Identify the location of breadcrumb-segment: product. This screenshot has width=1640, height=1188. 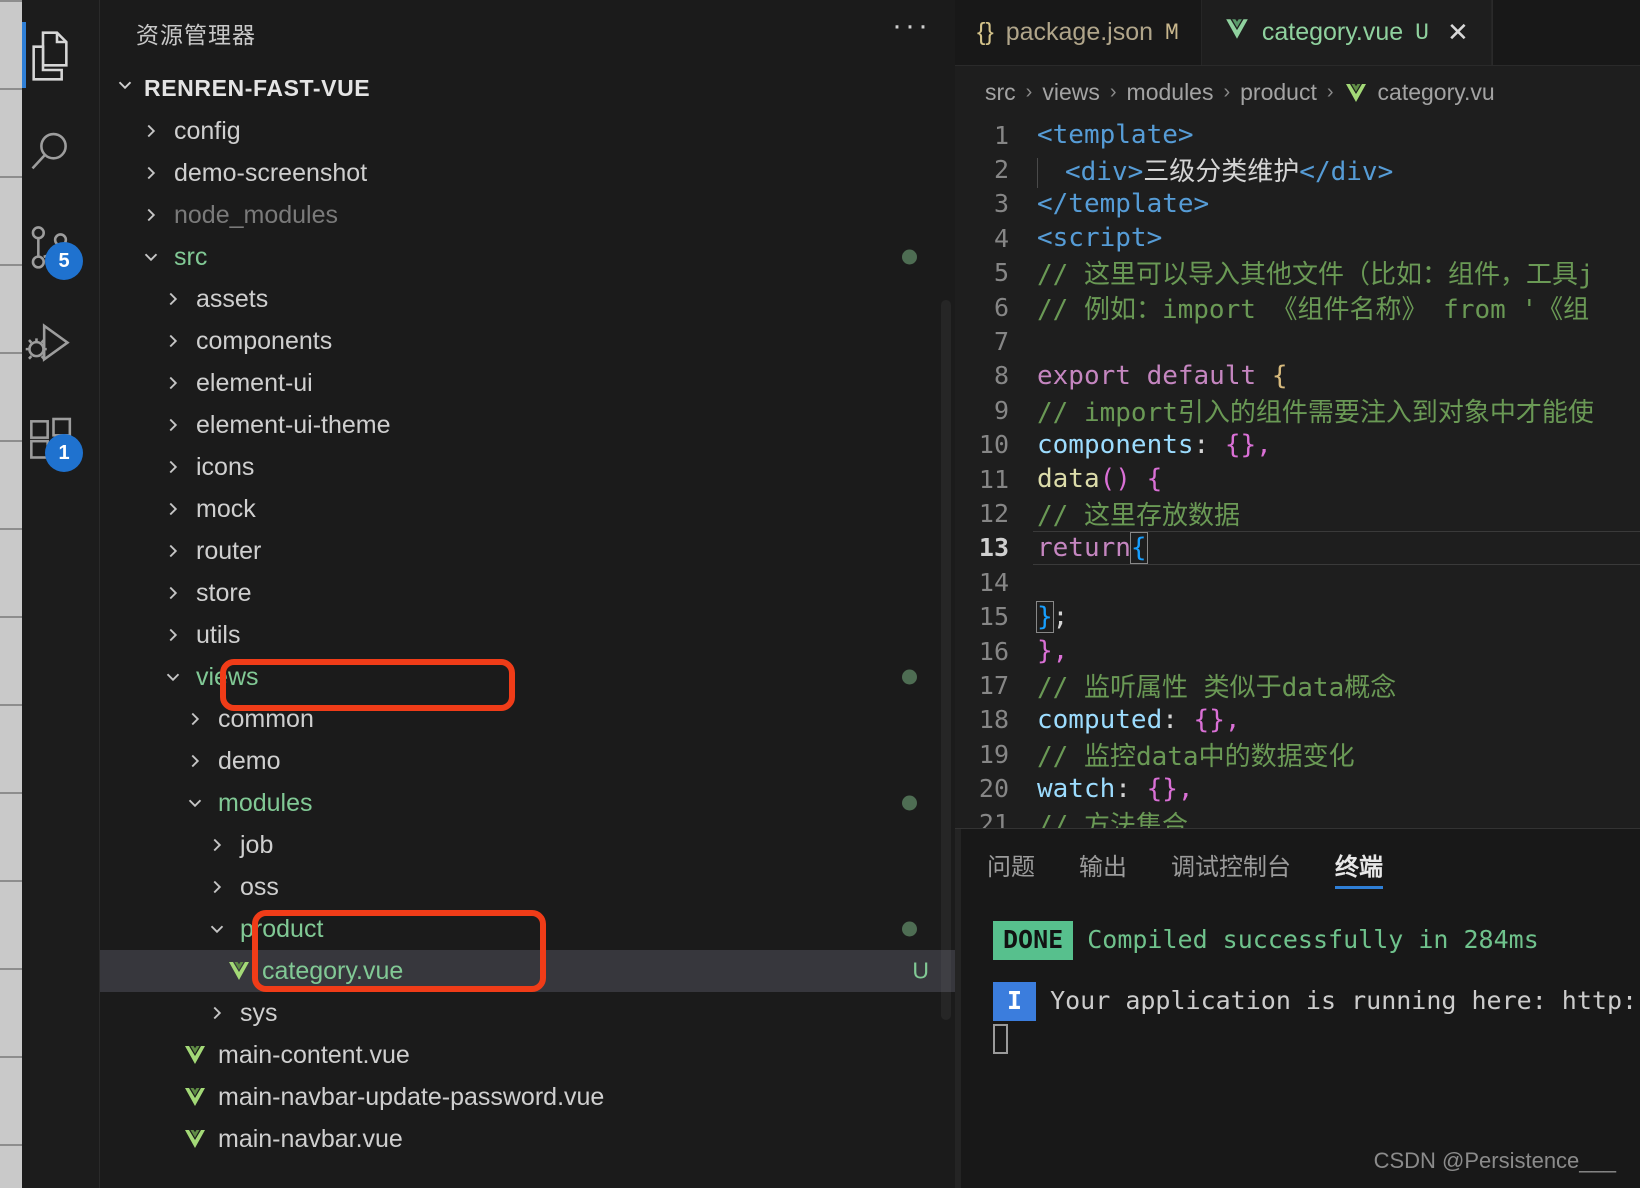
(1278, 92).